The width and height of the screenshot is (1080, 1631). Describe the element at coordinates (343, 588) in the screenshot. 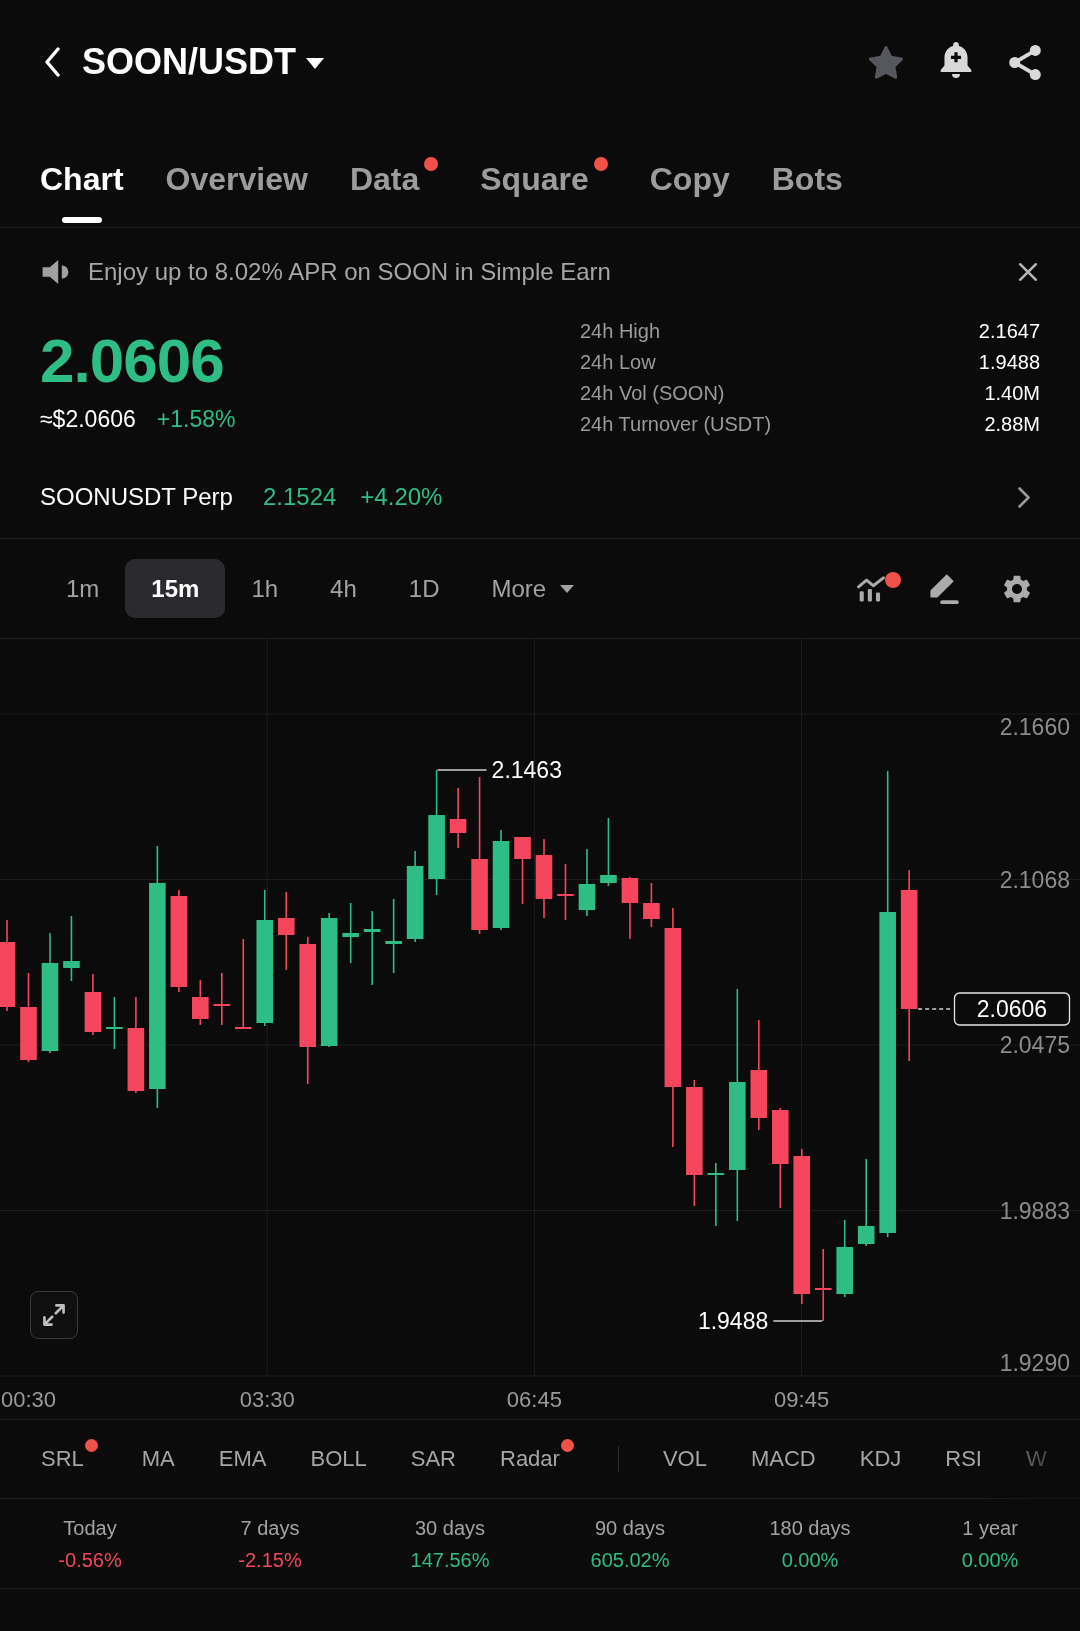

I see `interval-tab: 4h` at that location.